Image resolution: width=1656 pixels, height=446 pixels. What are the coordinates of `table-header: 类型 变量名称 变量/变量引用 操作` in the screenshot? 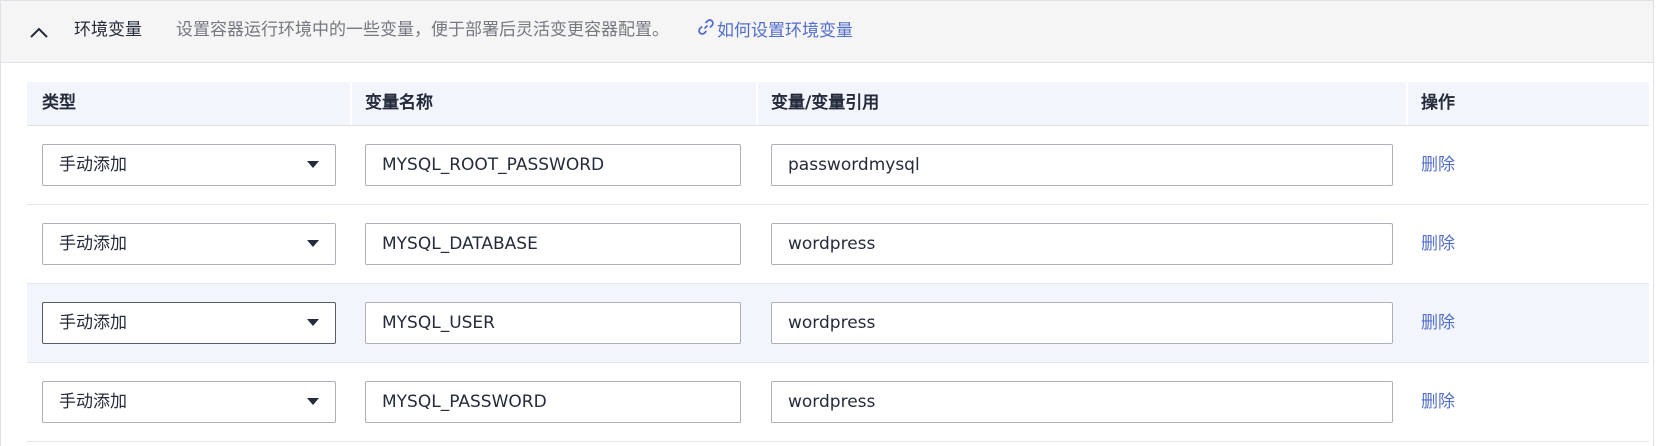 It's located at (838, 104).